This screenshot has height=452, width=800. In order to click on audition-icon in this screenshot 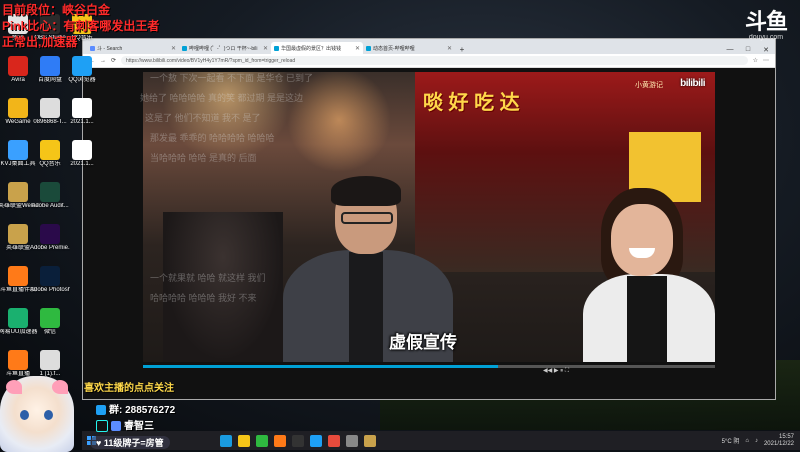, I will do `click(50, 192)`.